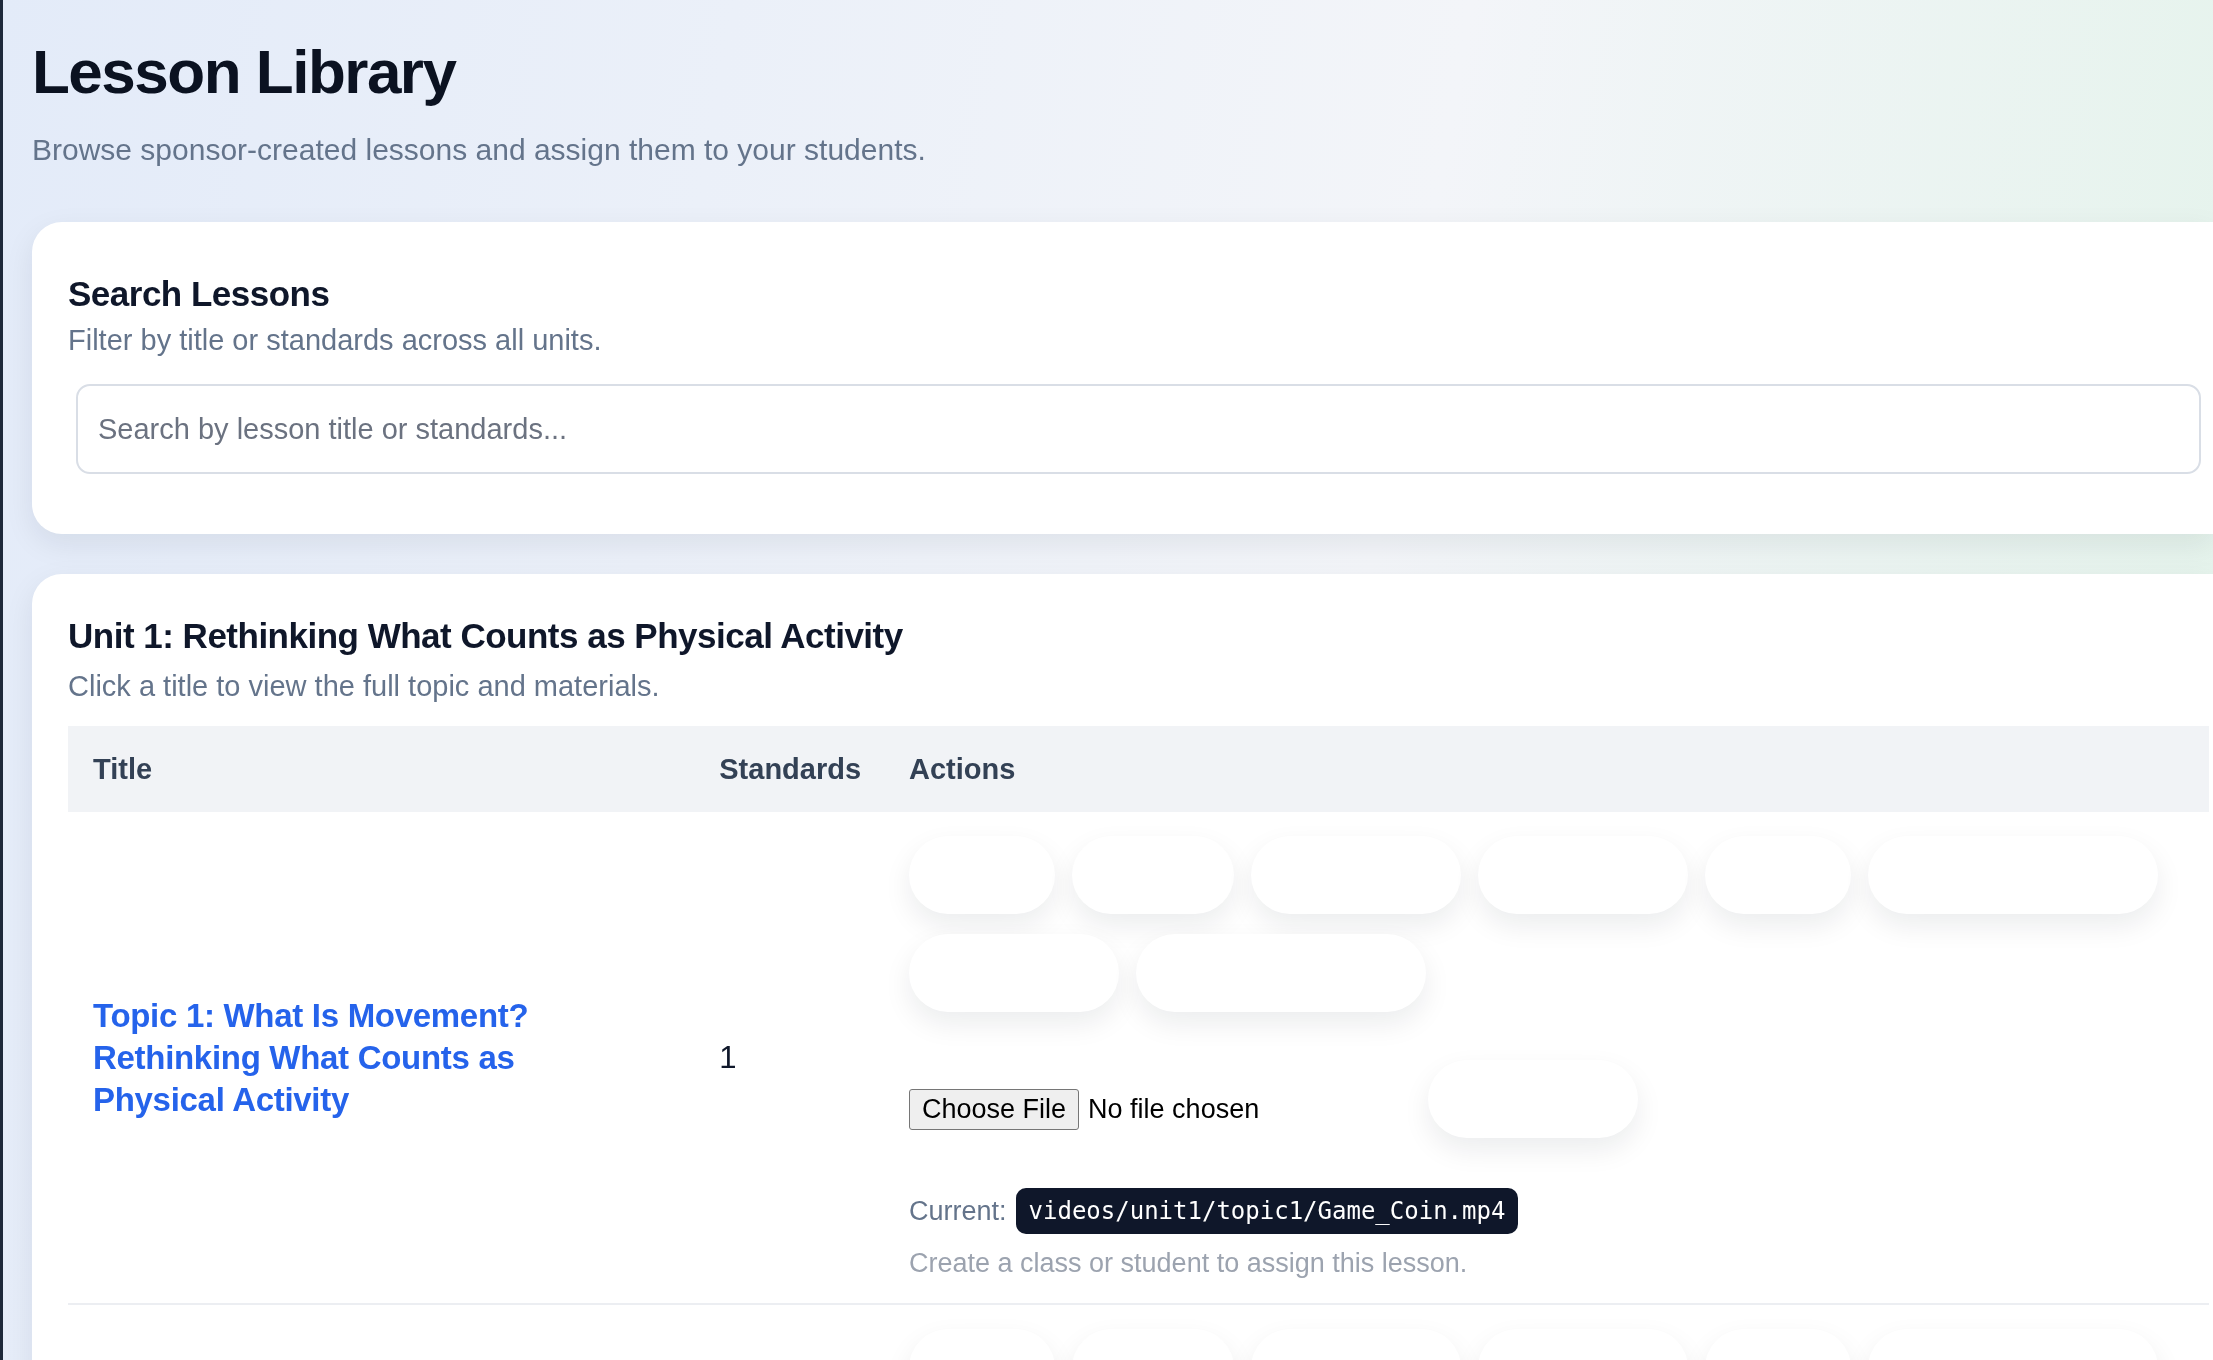 This screenshot has width=2213, height=1360. I want to click on page-title: Lesson Library, so click(245, 72).